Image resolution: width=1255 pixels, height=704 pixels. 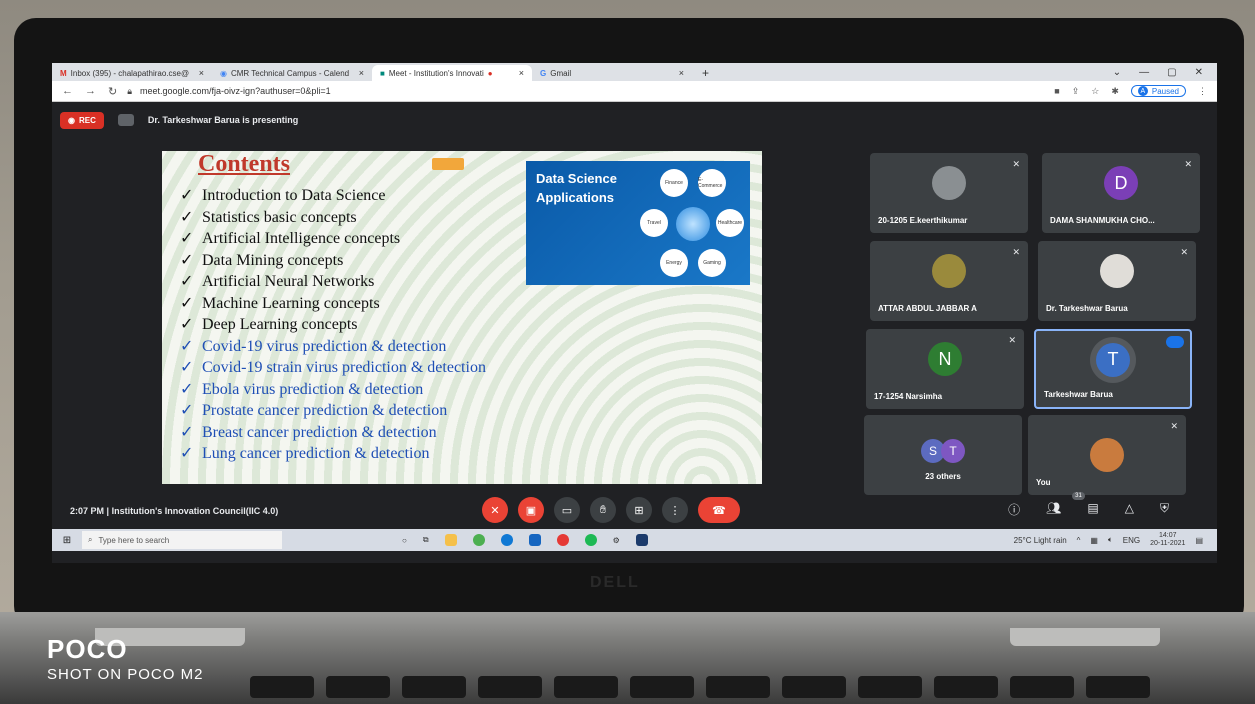 I want to click on clock: 14:07 20-11-2021, so click(x=1167, y=540).